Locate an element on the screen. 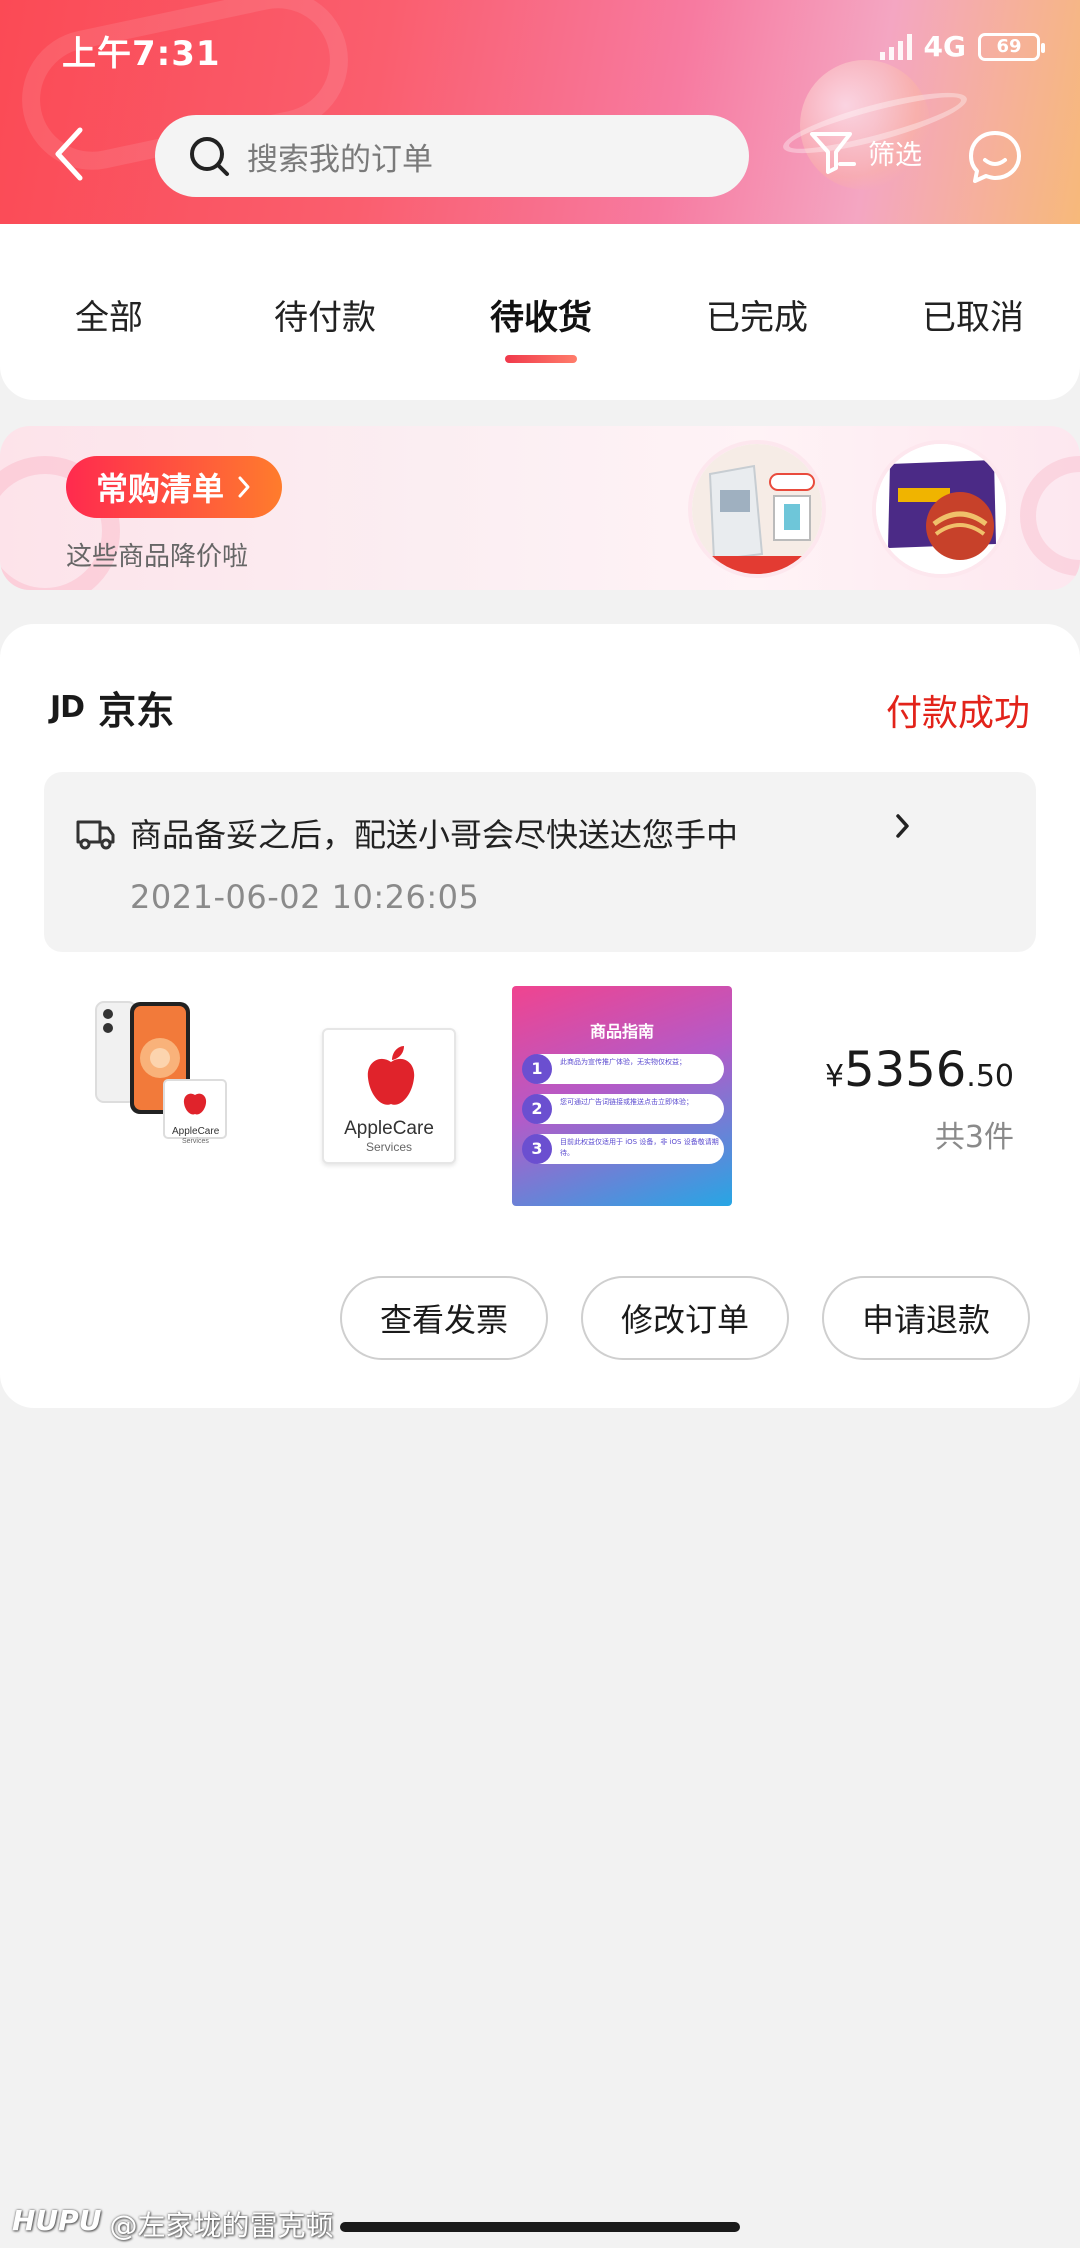 The image size is (1080, 2248). search-icon is located at coordinates (209, 156).